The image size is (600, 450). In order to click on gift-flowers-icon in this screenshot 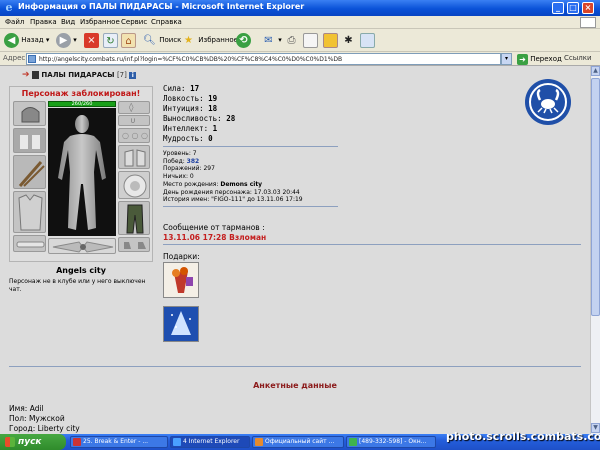, I will do `click(181, 280)`.